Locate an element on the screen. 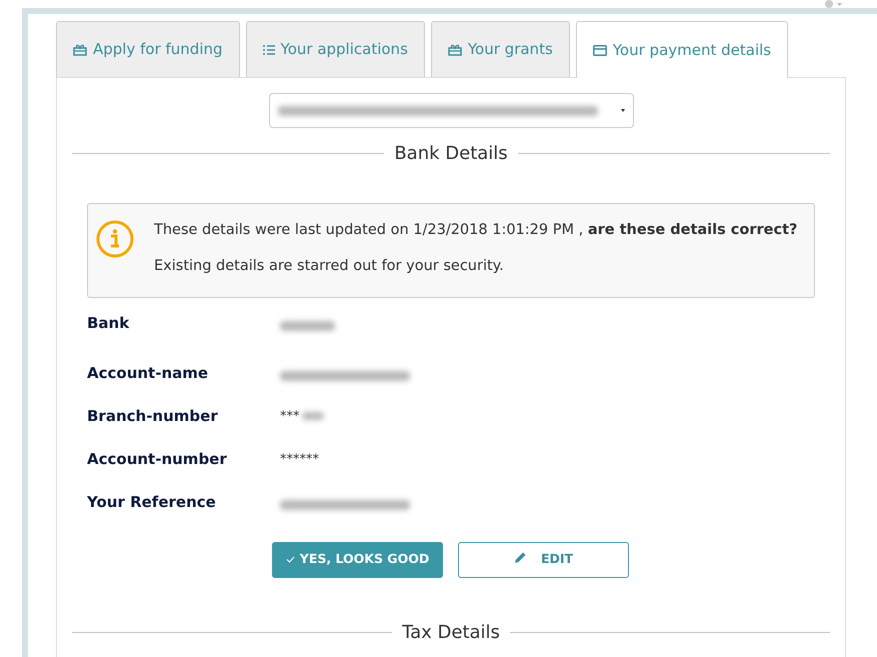 This screenshot has width=877, height=657. section-heading: Tax Details is located at coordinates (451, 632).